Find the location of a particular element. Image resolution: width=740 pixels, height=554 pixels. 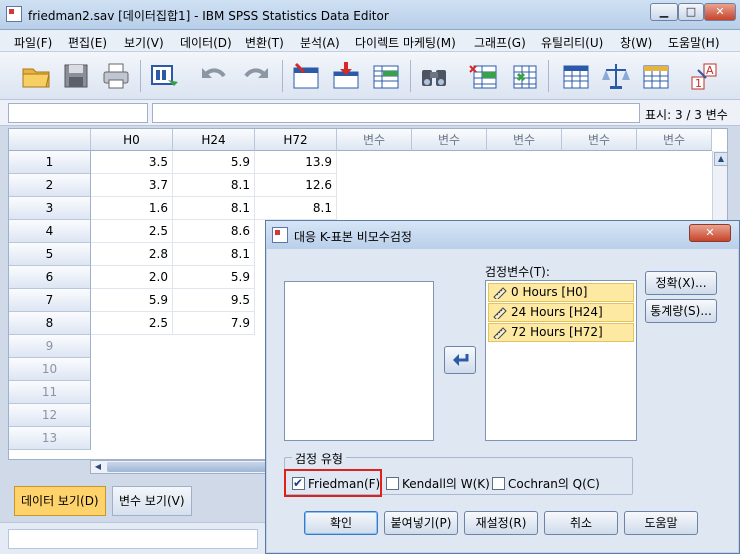

grid-cell: 12.6 is located at coordinates (296, 185).